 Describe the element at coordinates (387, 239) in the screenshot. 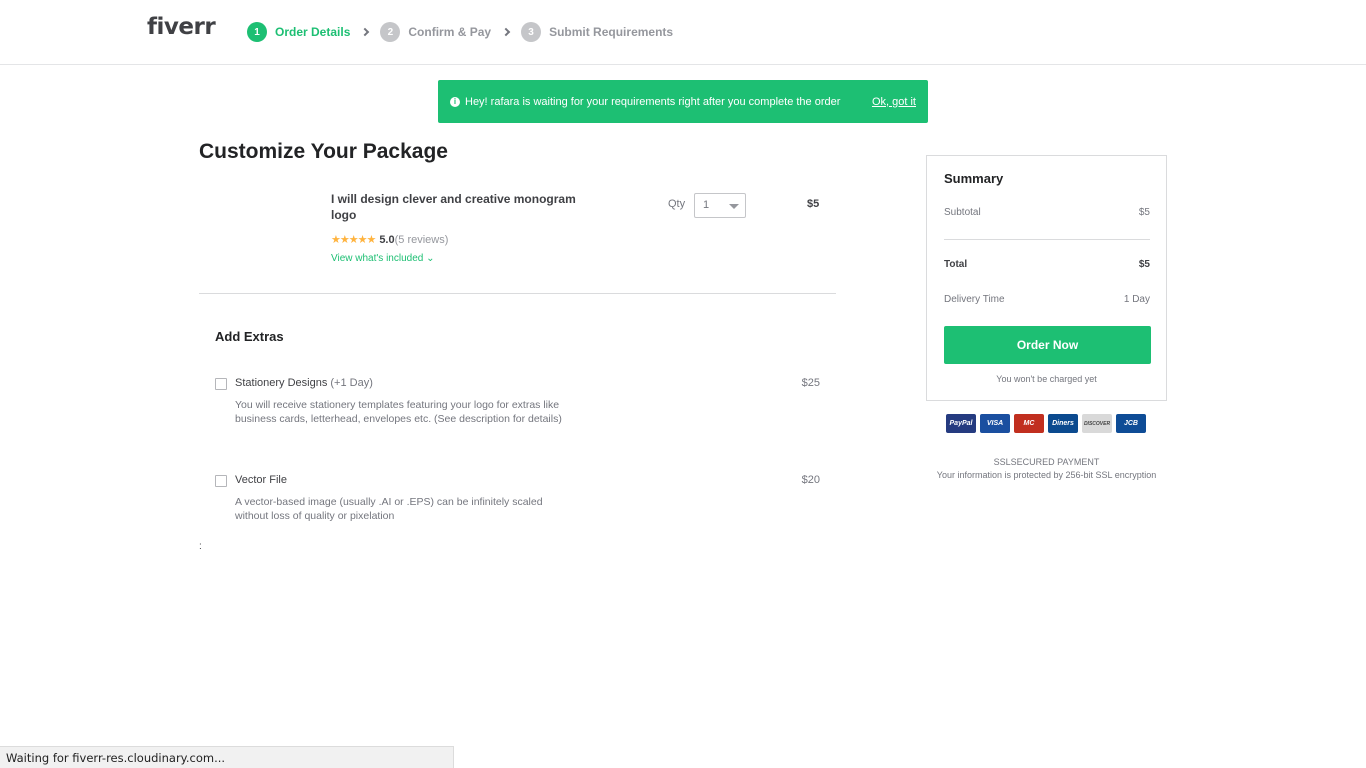

I see `rating-value: 5.0` at that location.